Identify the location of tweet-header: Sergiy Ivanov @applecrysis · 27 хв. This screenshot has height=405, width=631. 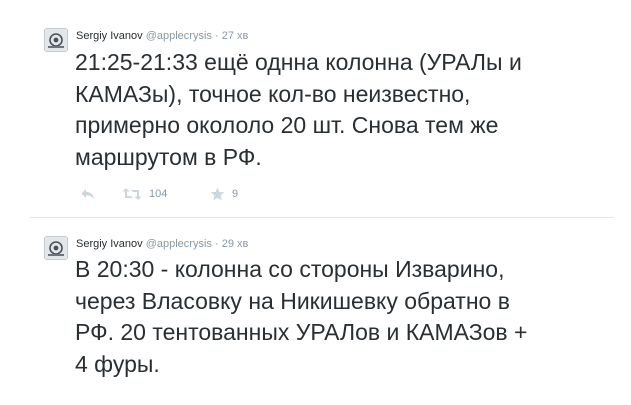
(162, 36).